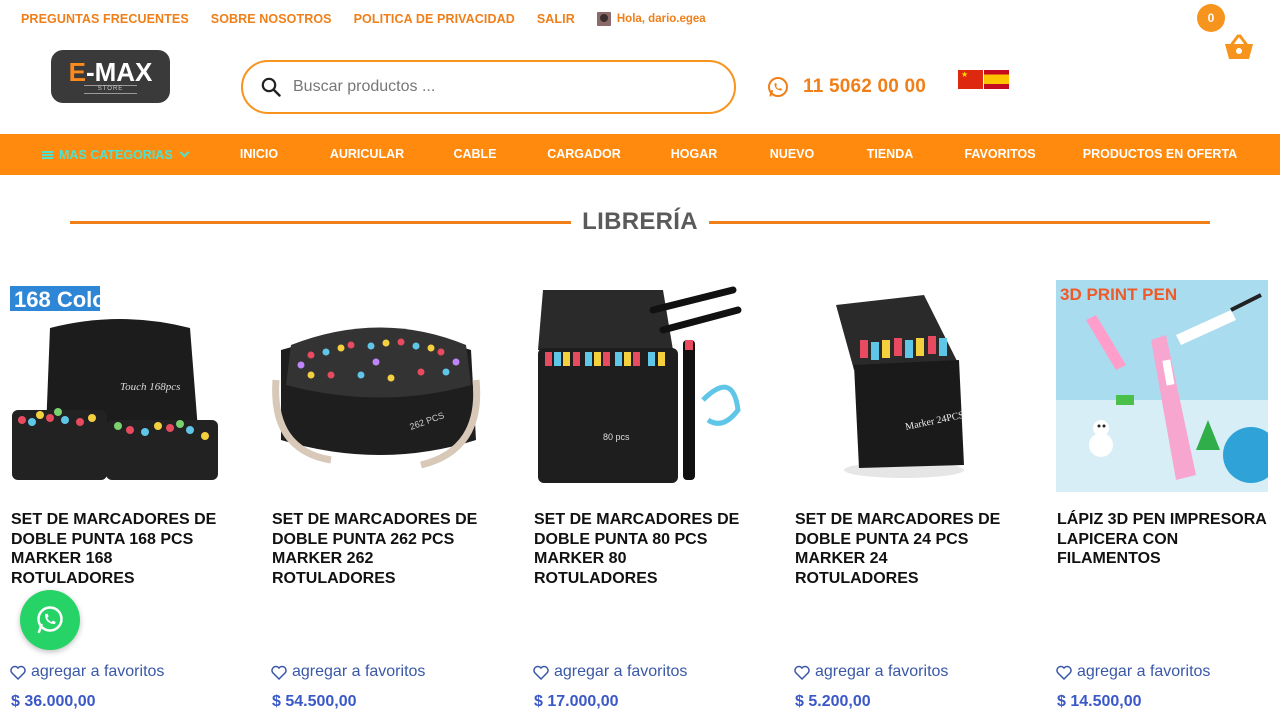 The height and width of the screenshot is (720, 1280). Describe the element at coordinates (259, 154) in the screenshot. I see `nav-item-inicio: INICIO` at that location.